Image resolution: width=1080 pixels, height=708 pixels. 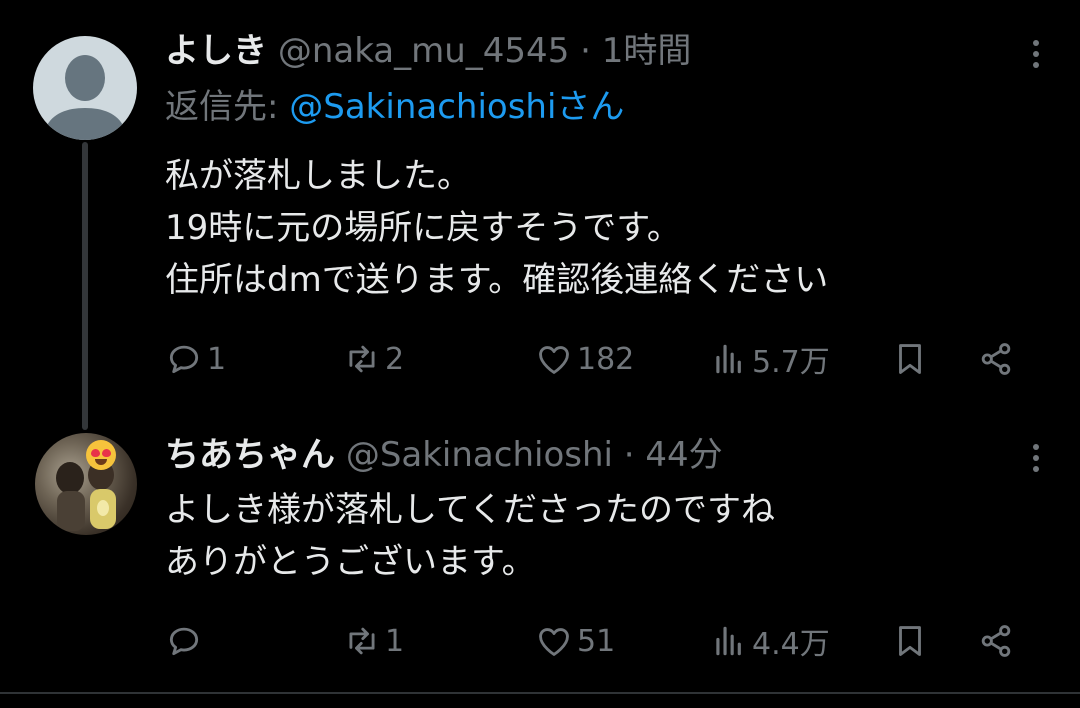 I want to click on repost-button: 1, so click(x=373, y=641).